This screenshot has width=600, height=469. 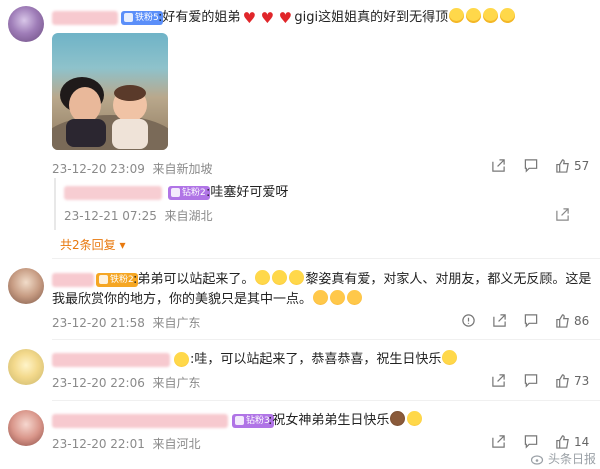 I want to click on like-count: 57, so click(x=582, y=165).